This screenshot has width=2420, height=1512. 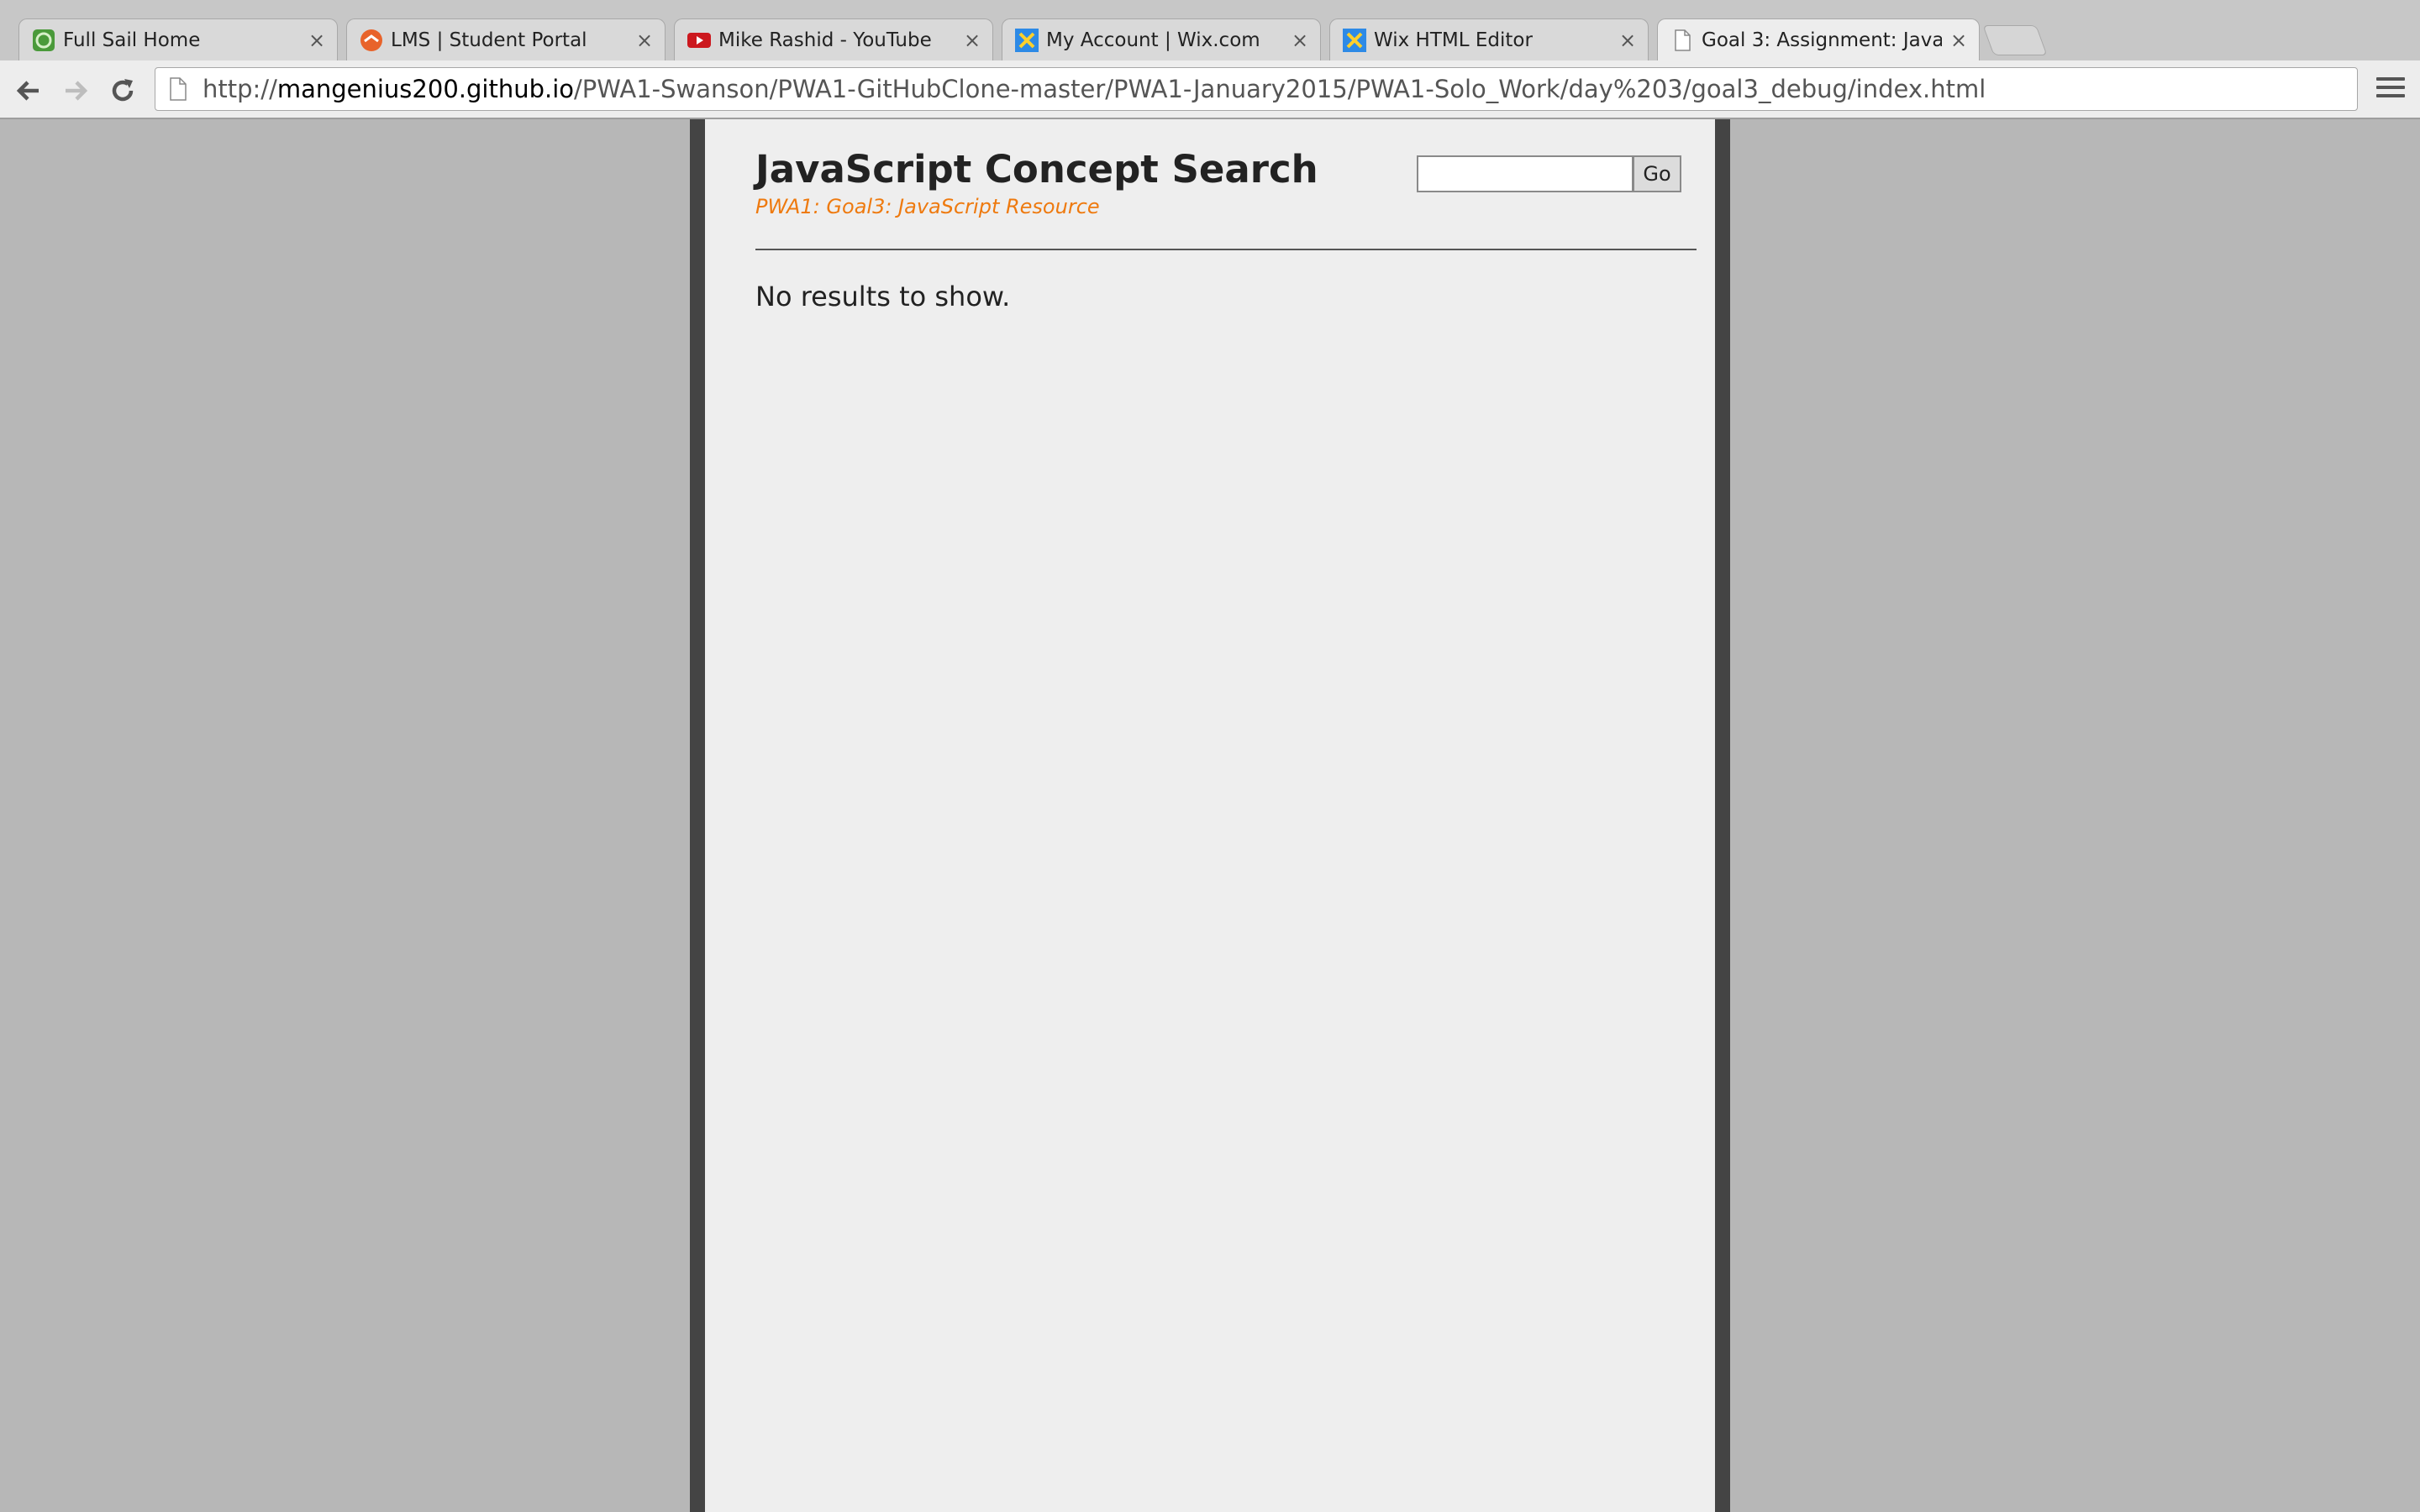 I want to click on tab-wix-html-editor: Wix HTML Editor ×, so click(x=1489, y=39).